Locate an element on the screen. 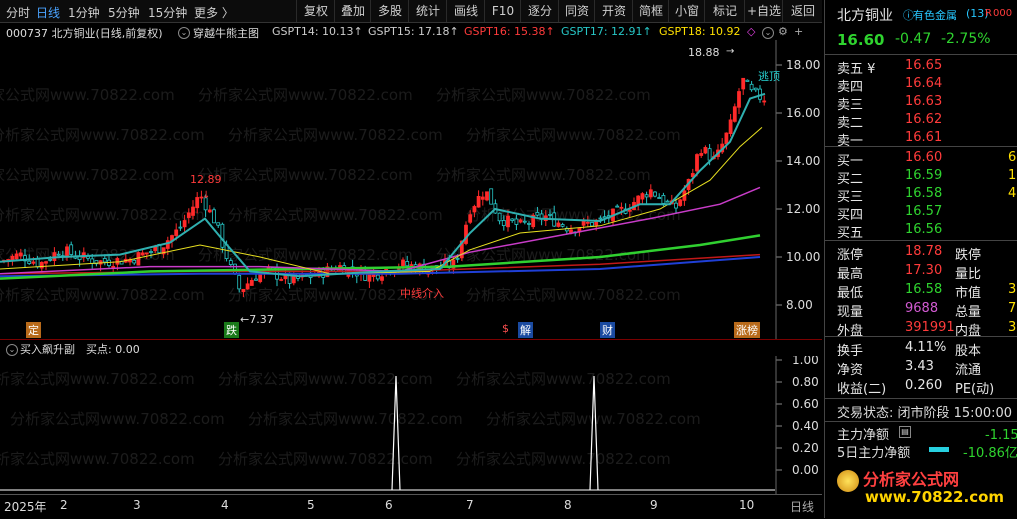 This screenshot has height=519, width=1017. ask-row: 卖四 16.64 is located at coordinates (921, 85).